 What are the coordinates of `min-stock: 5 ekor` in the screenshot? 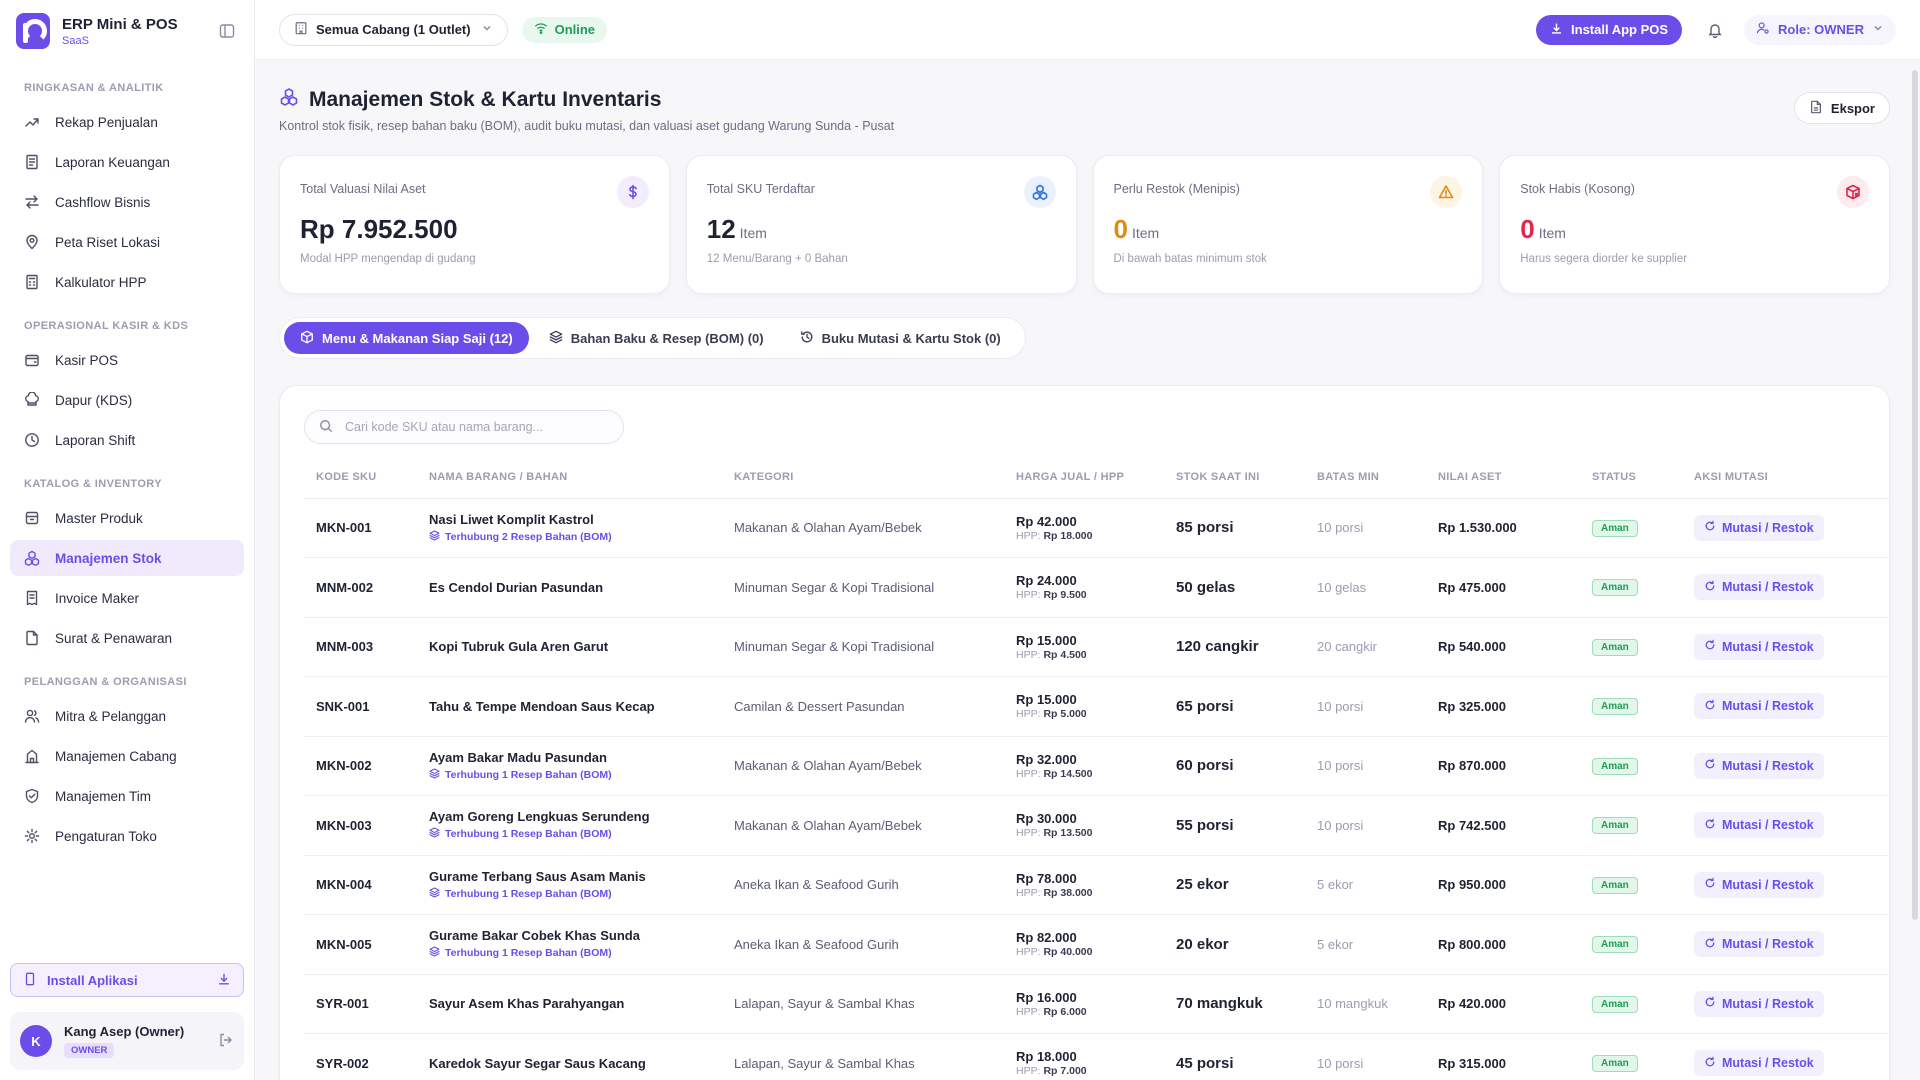 It's located at (1365, 944).